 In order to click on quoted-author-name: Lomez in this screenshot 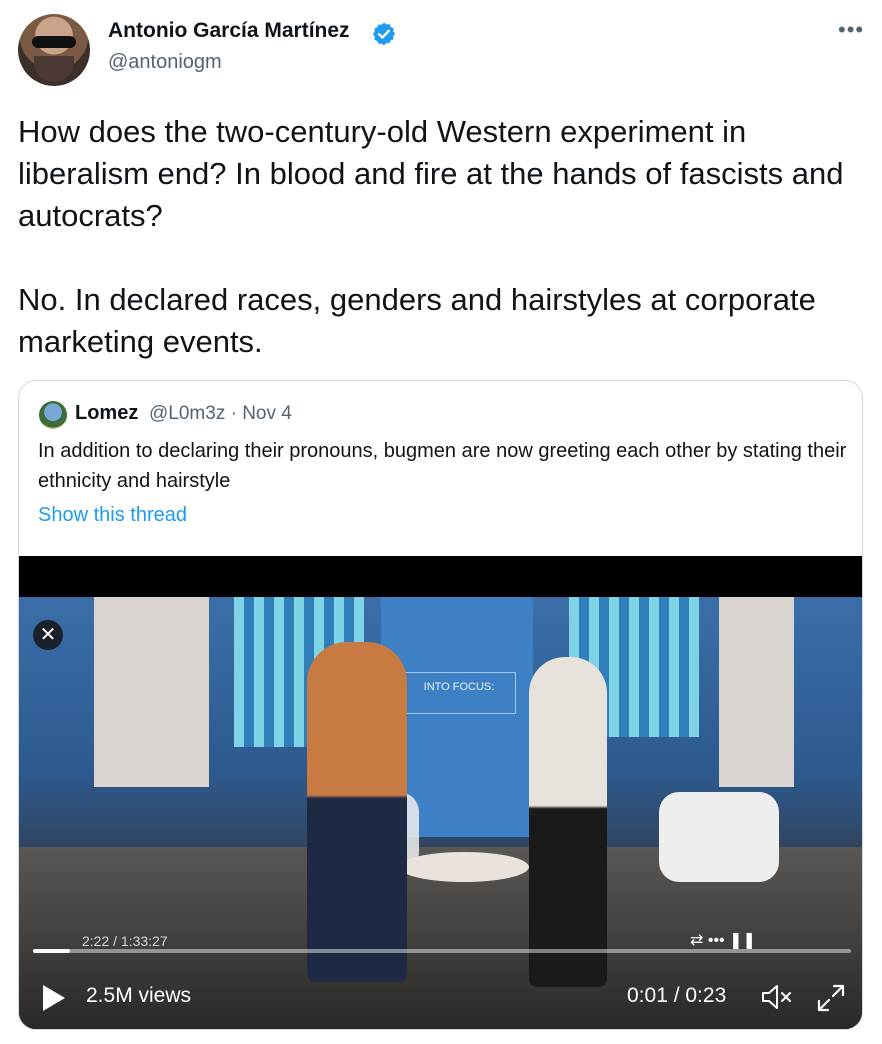, I will do `click(106, 413)`.